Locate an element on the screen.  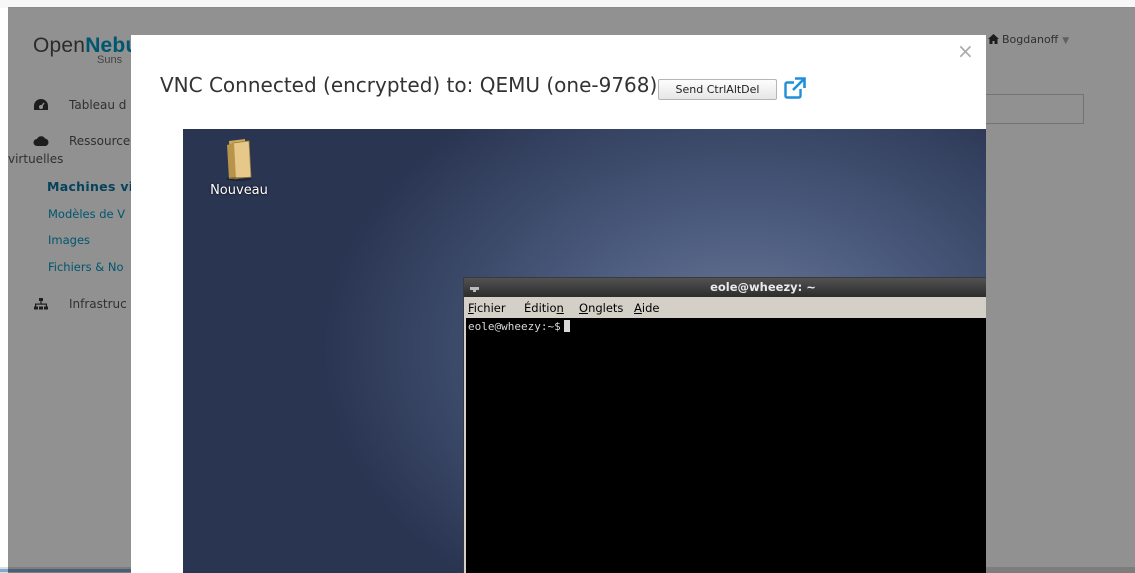
prompt-text: eole@wheezy:~$ is located at coordinates (514, 326).